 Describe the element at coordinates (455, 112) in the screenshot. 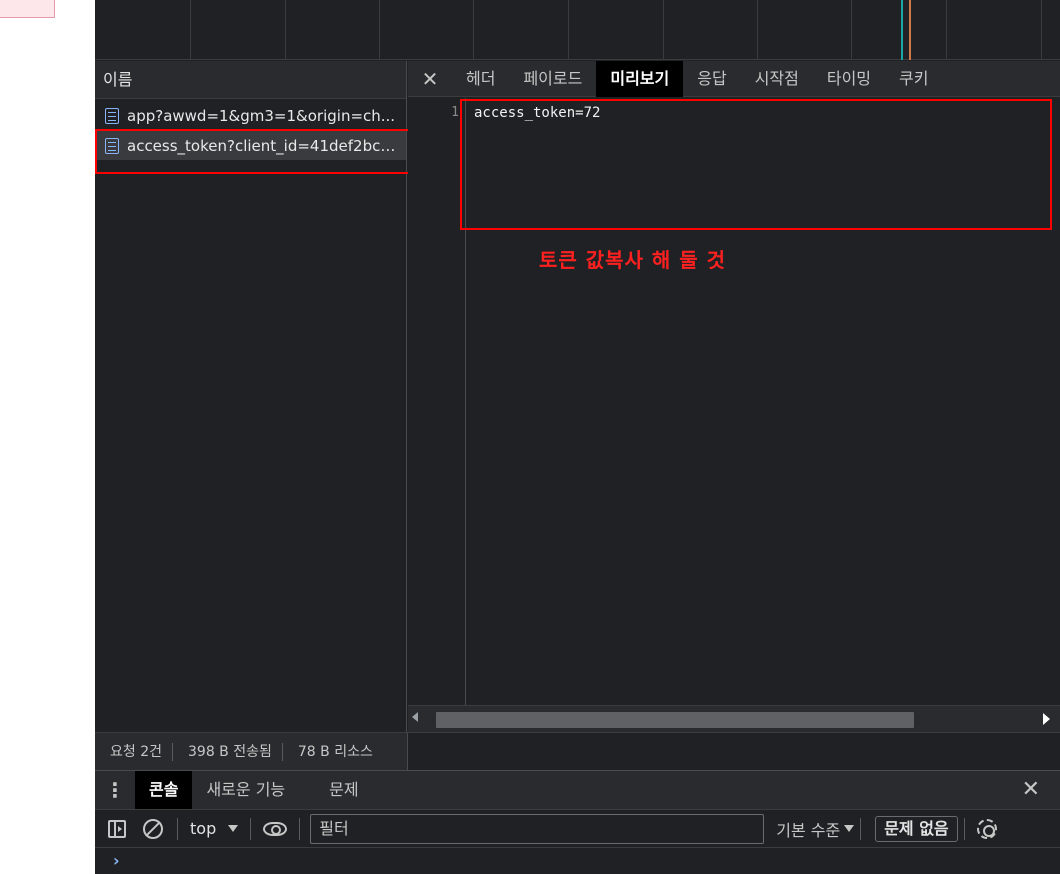

I see `line-number: 1` at that location.